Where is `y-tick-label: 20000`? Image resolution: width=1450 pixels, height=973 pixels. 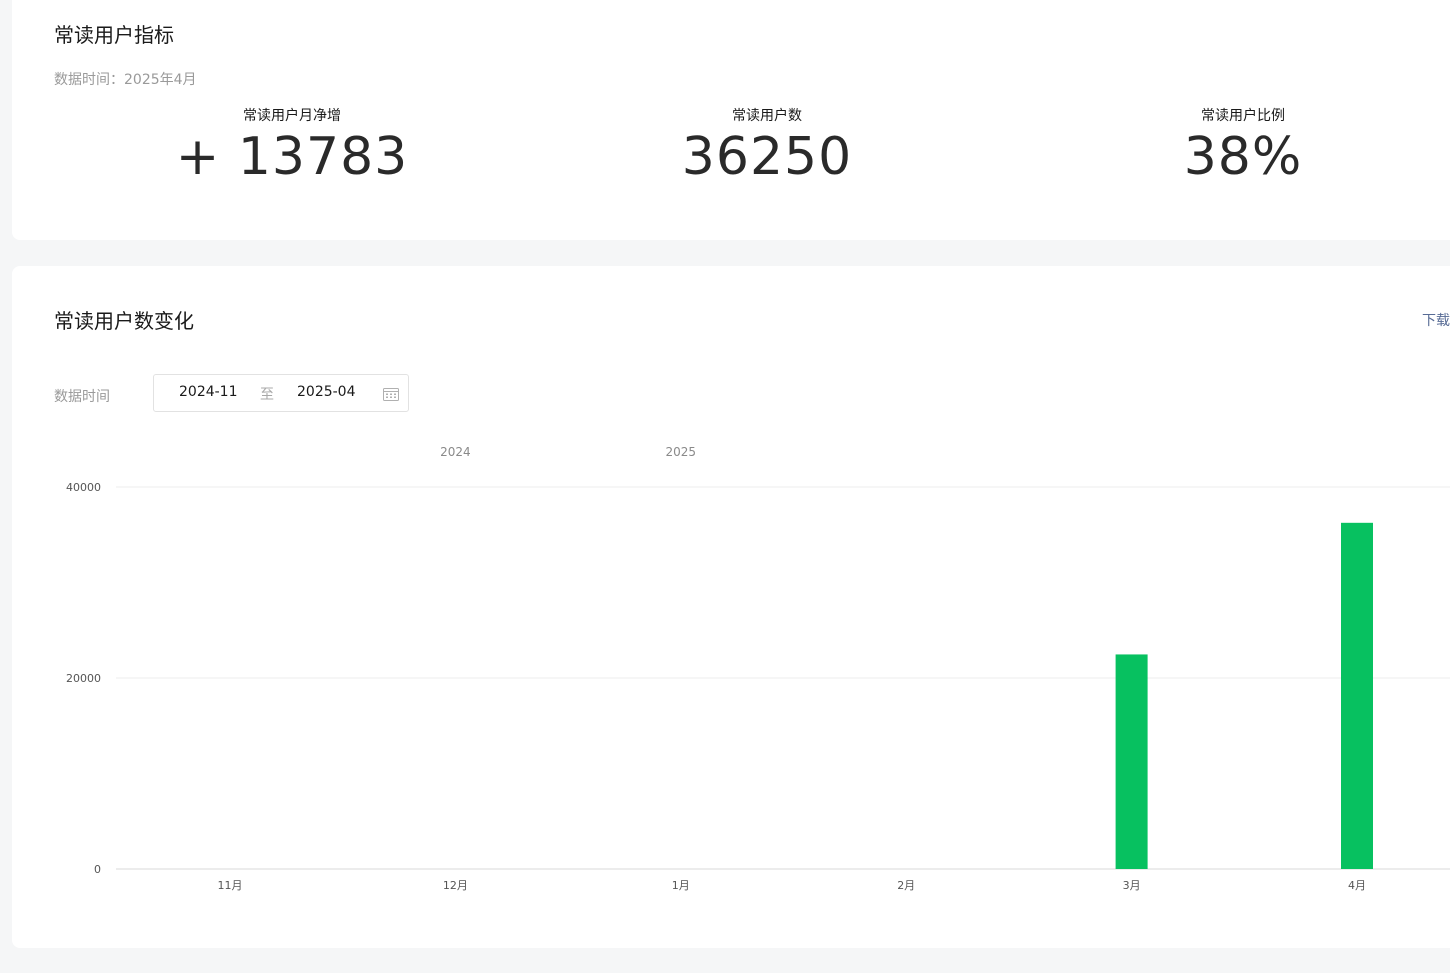 y-tick-label: 20000 is located at coordinates (83, 678).